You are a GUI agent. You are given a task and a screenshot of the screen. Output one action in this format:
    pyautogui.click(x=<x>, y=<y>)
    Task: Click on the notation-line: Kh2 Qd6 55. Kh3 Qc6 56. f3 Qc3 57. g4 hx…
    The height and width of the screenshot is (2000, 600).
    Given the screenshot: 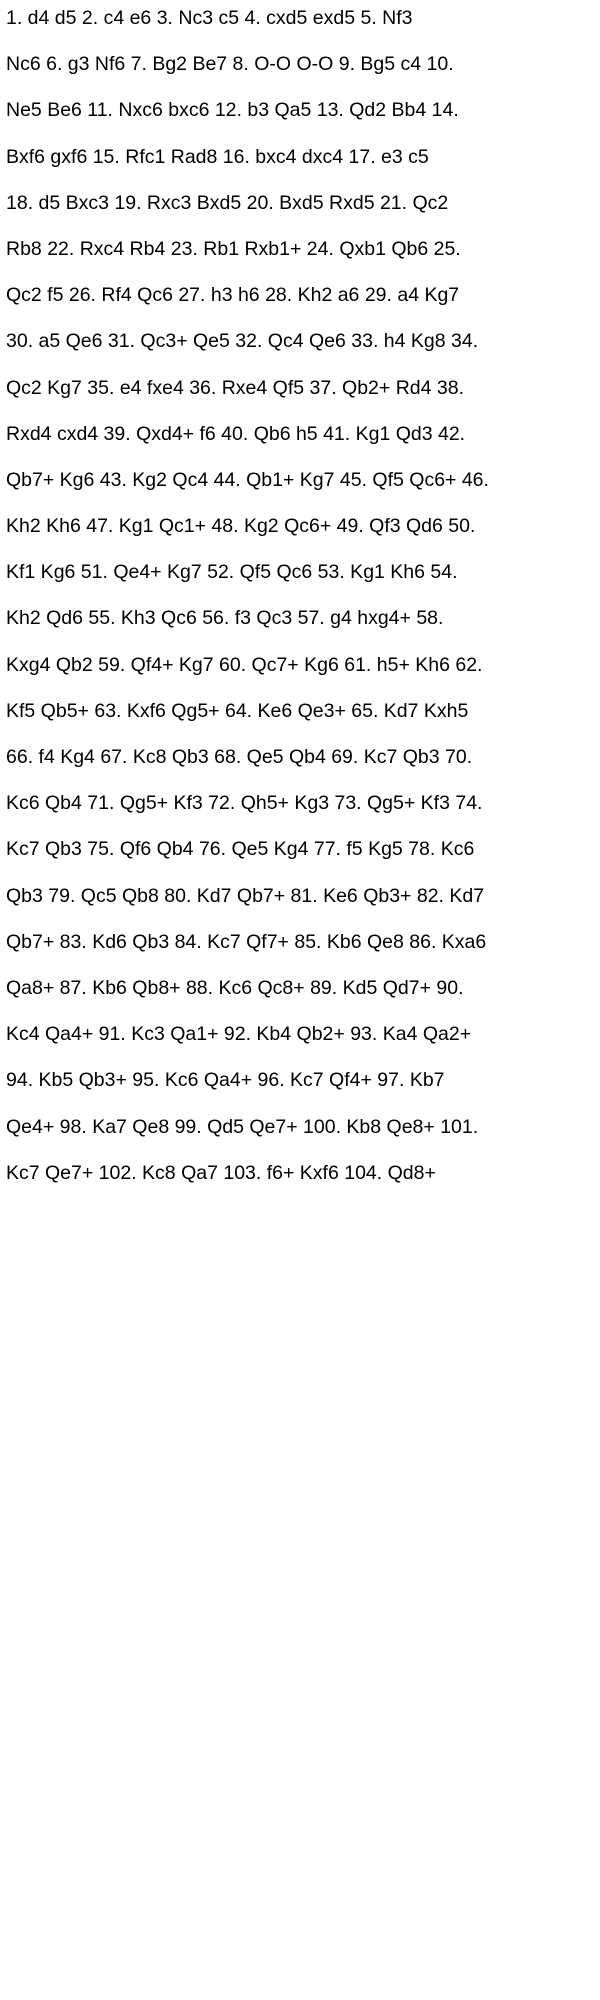 What is the action you would take?
    pyautogui.click(x=225, y=618)
    